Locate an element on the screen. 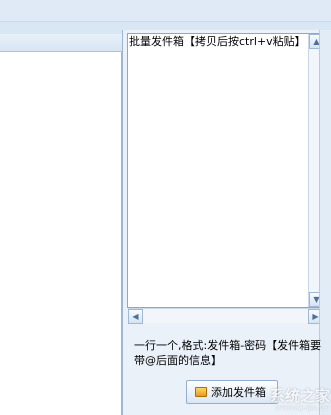  format-hint-text: 一行一个,格式:发件箱-密码【发件箱要带@后面的信息】 is located at coordinates (228, 353).